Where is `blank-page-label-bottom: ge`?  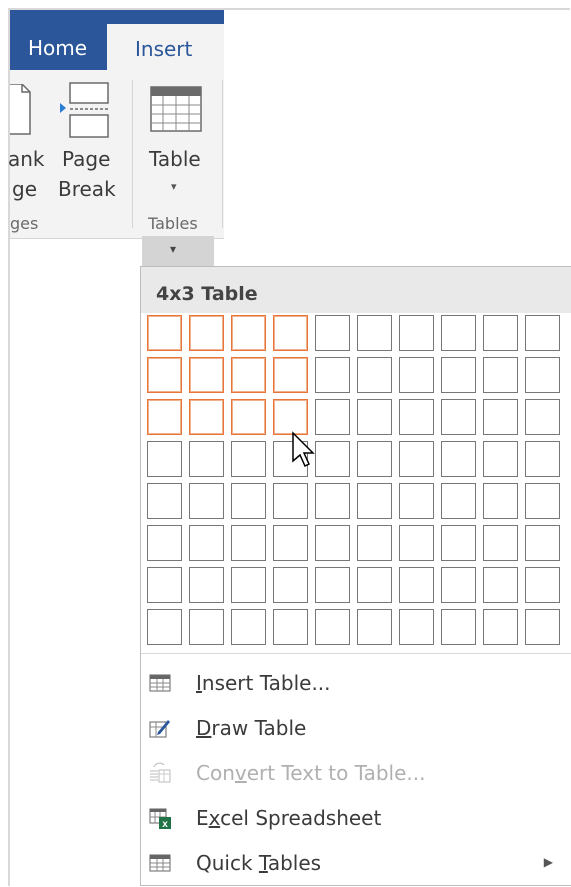 blank-page-label-bottom: ge is located at coordinates (24, 189).